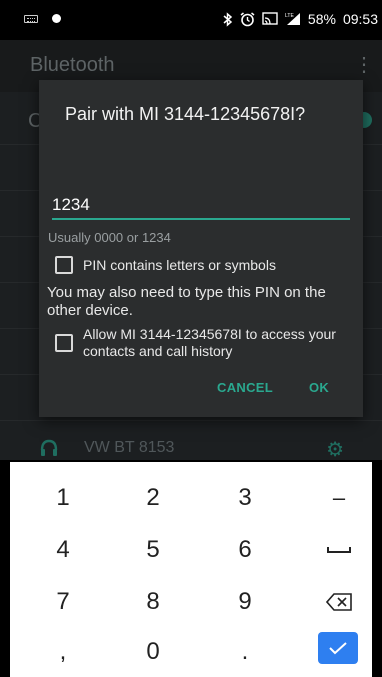 This screenshot has height=677, width=382. I want to click on checkmark-icon, so click(338, 648).